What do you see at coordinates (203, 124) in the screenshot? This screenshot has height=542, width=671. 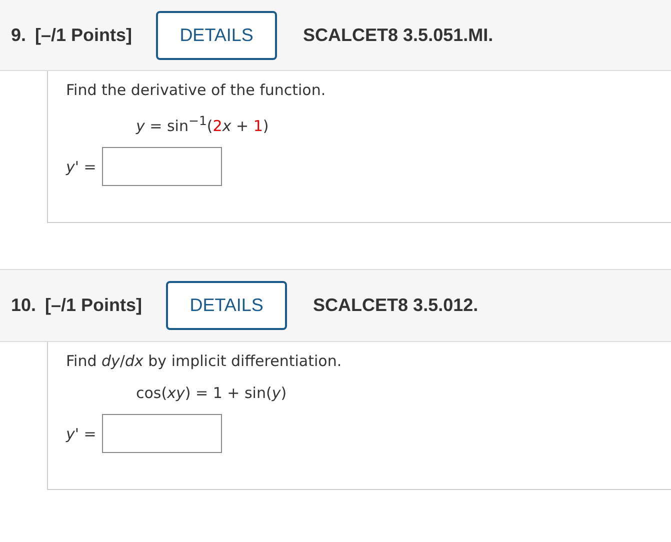 I see `equation: y = sin$^{−1}$(2x + 1)` at bounding box center [203, 124].